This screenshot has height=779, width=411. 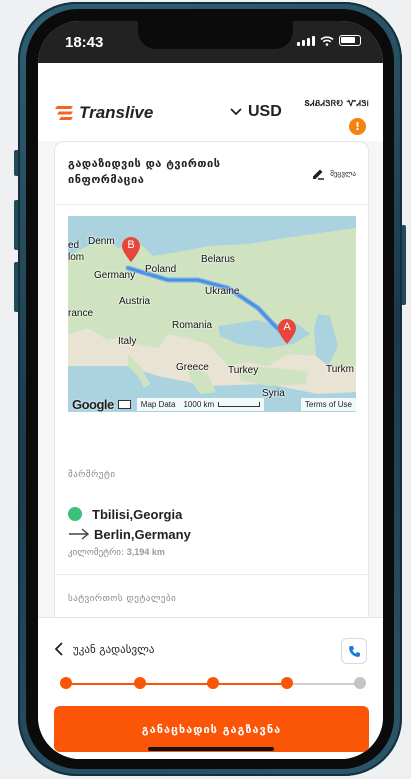 I want to click on destination-row: Berlin,Germany, so click(x=129, y=534).